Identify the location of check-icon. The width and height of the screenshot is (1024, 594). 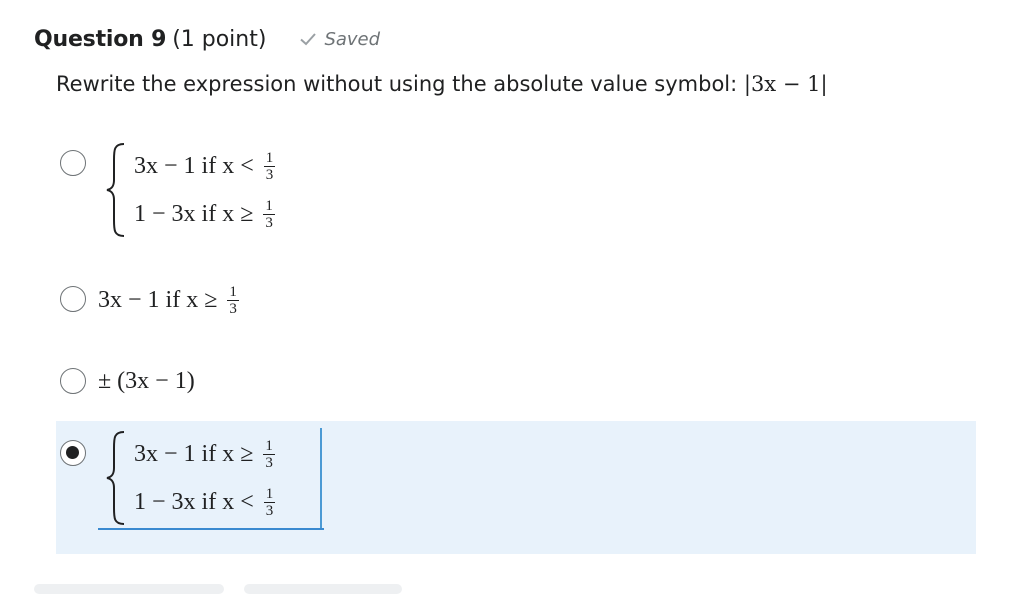
(308, 39).